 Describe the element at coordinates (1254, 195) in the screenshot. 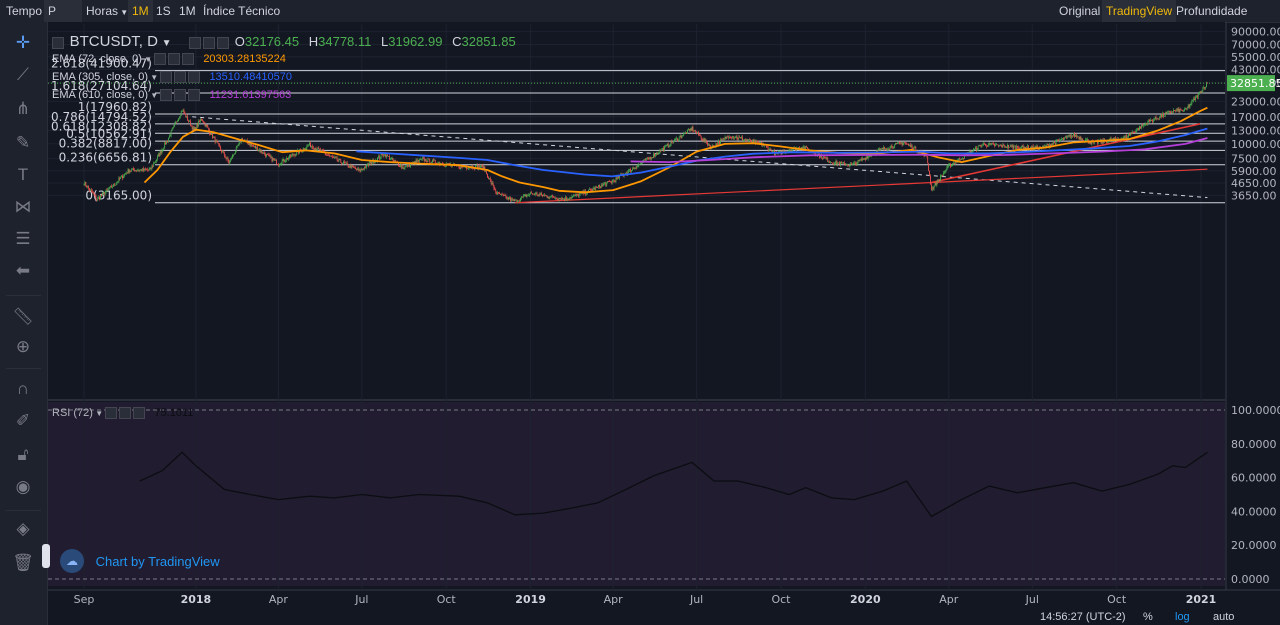

I see `price-tick-label: 3650.00` at that location.